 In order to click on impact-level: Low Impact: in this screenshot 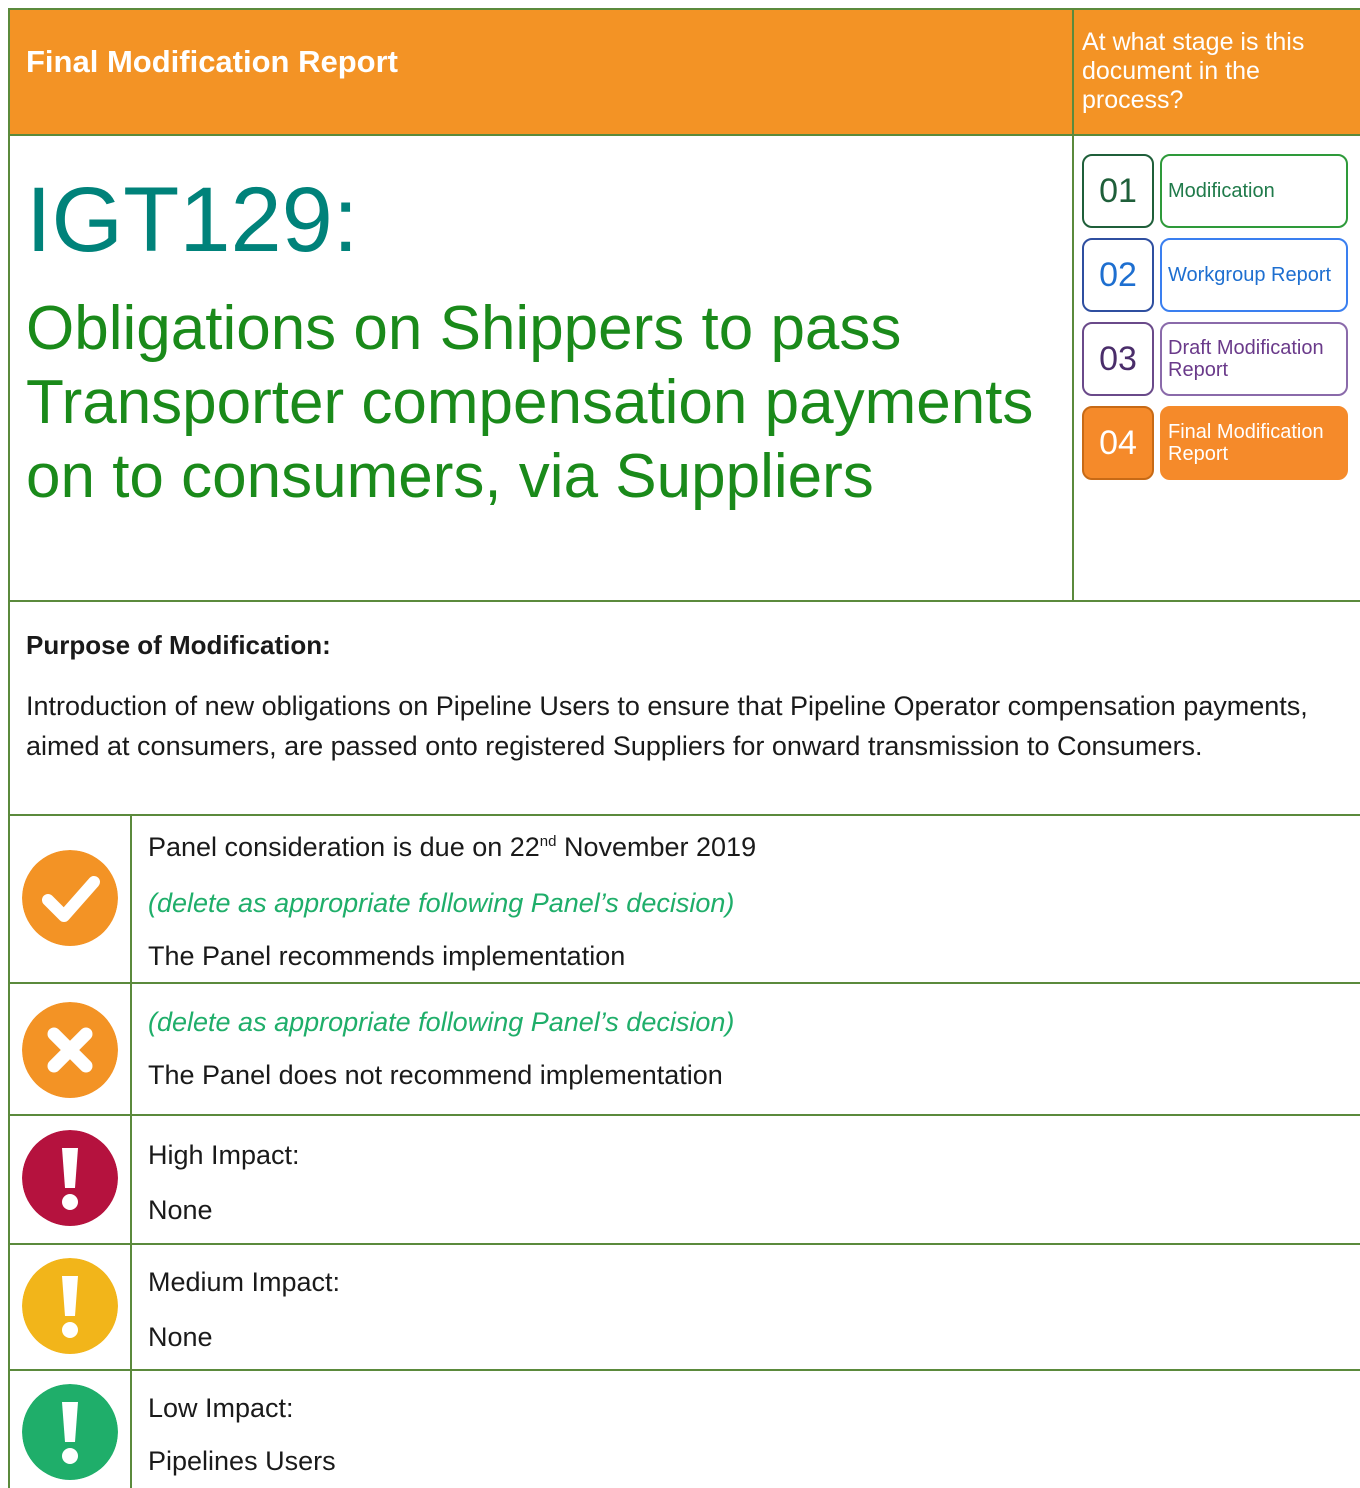, I will do `click(221, 1408)`.